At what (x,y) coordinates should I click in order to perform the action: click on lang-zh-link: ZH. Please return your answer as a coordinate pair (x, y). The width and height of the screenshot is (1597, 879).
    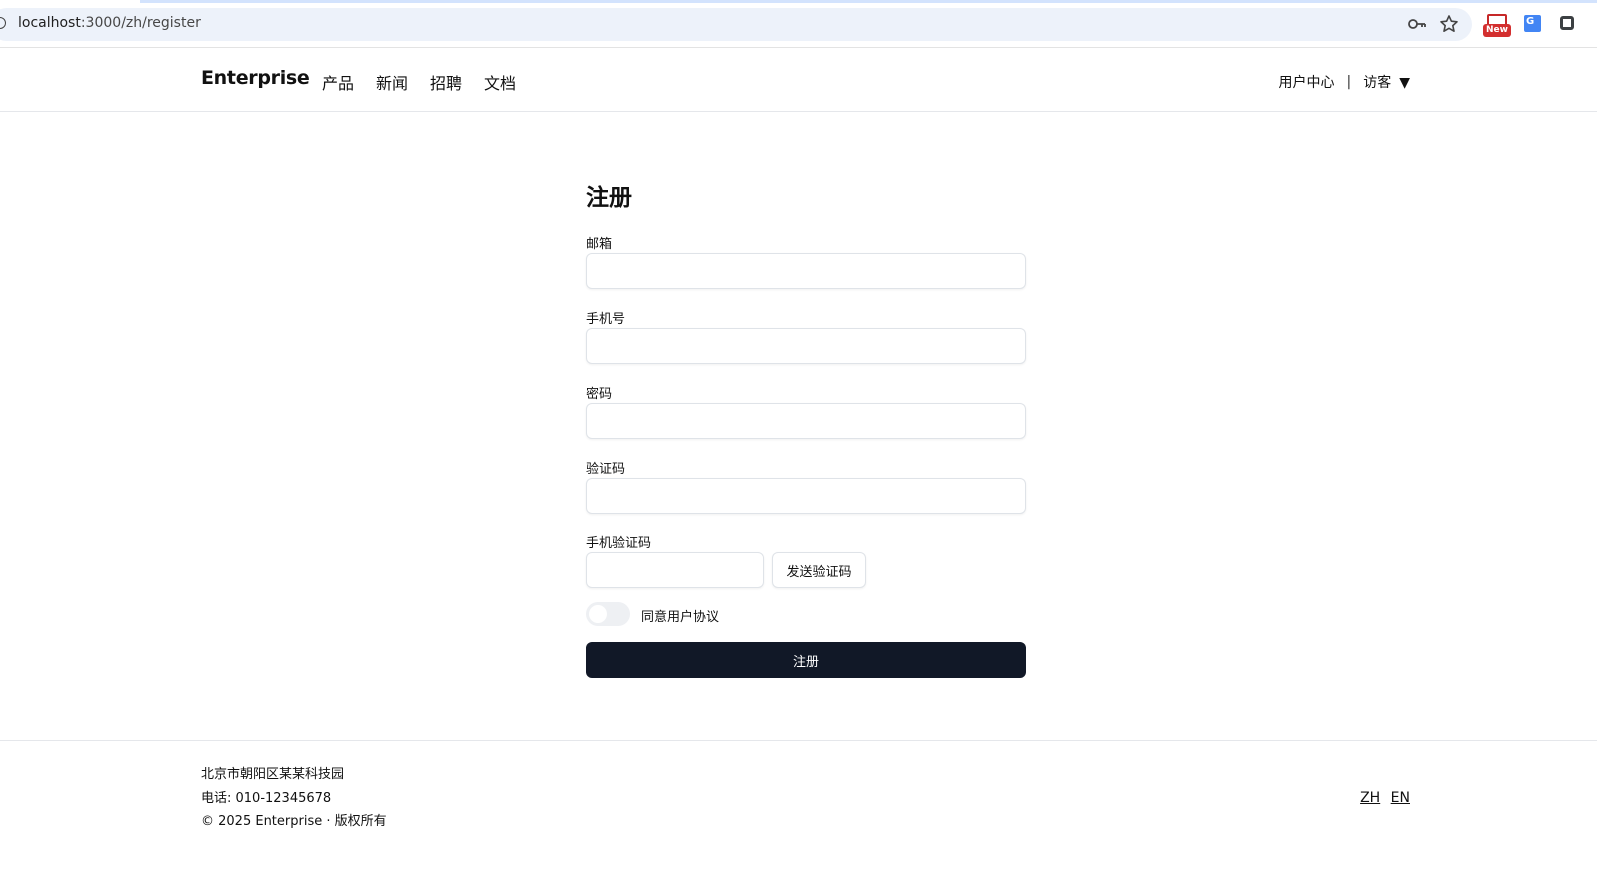
    Looking at the image, I should click on (1370, 798).